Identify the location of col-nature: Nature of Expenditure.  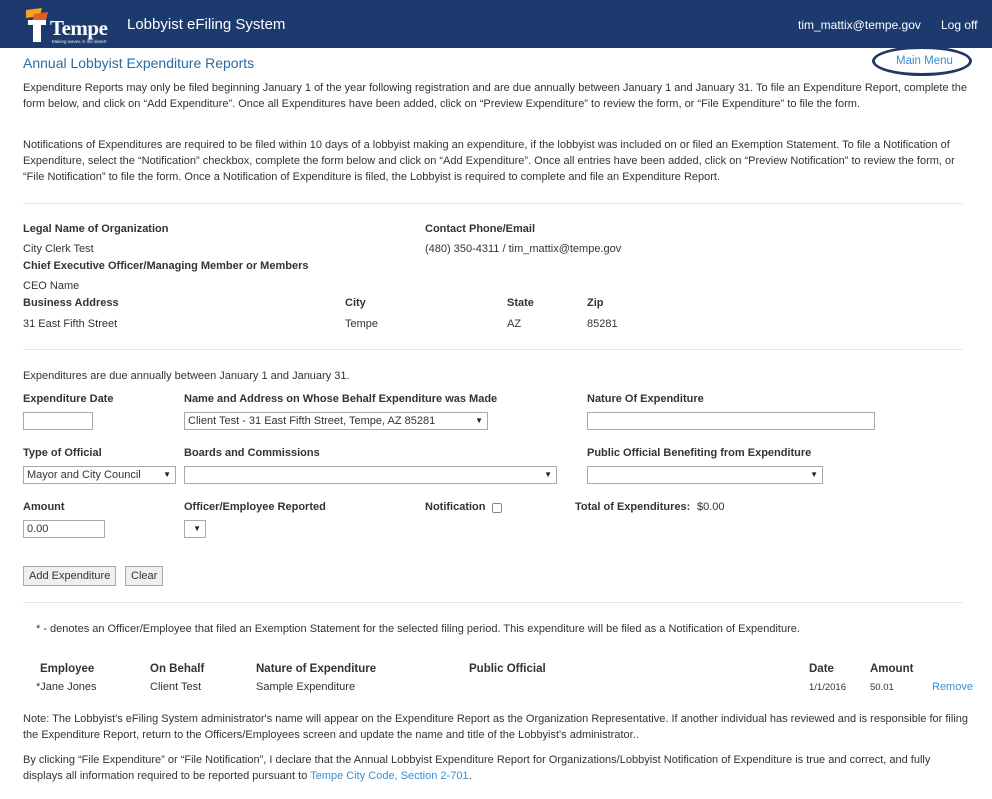
(316, 669).